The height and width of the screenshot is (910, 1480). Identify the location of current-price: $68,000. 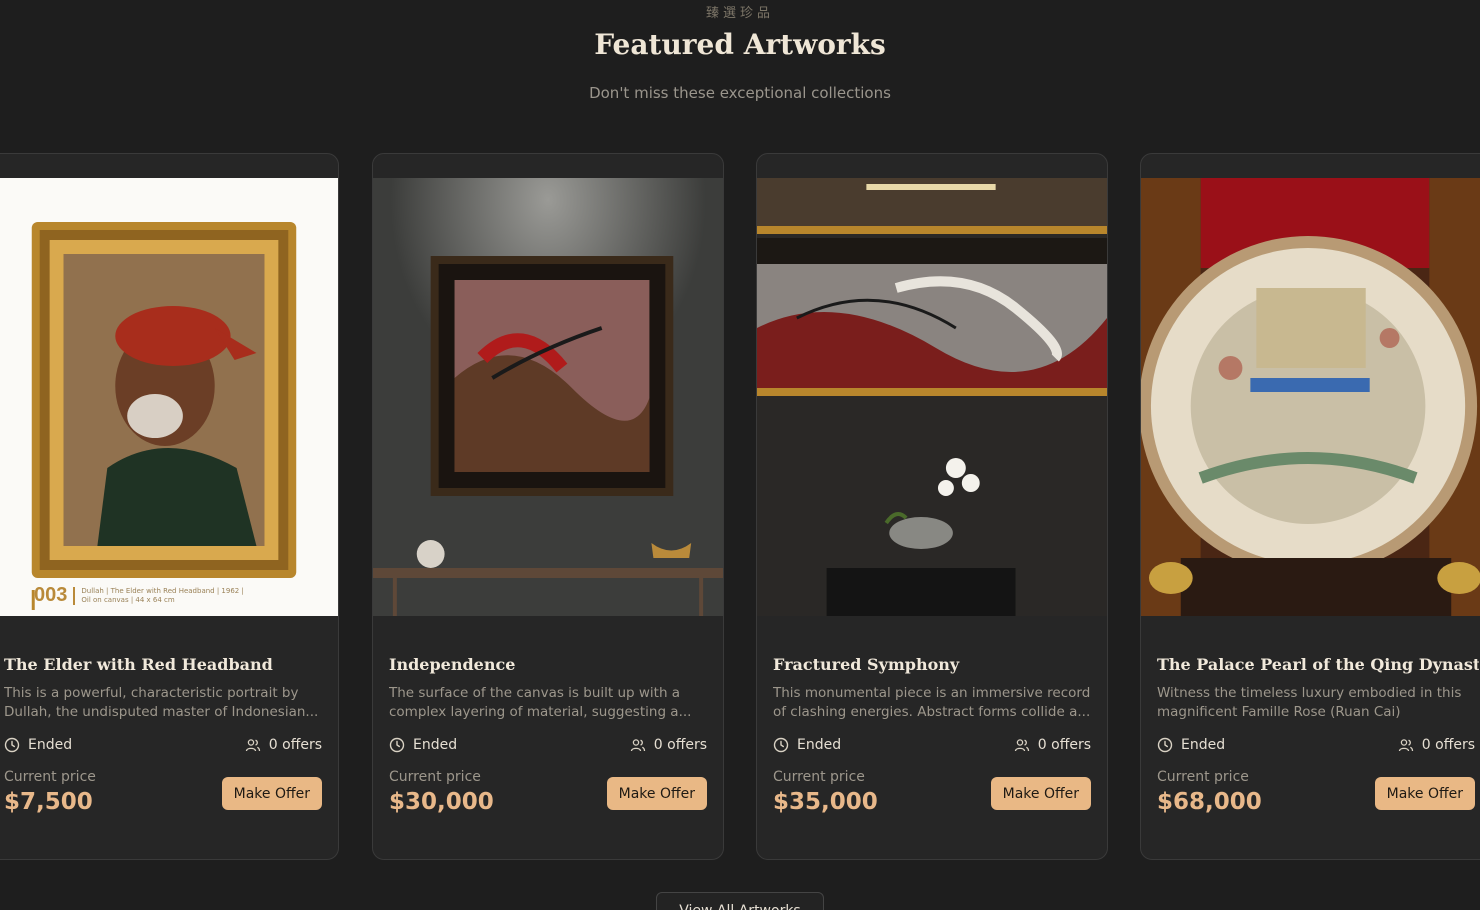
(1209, 802).